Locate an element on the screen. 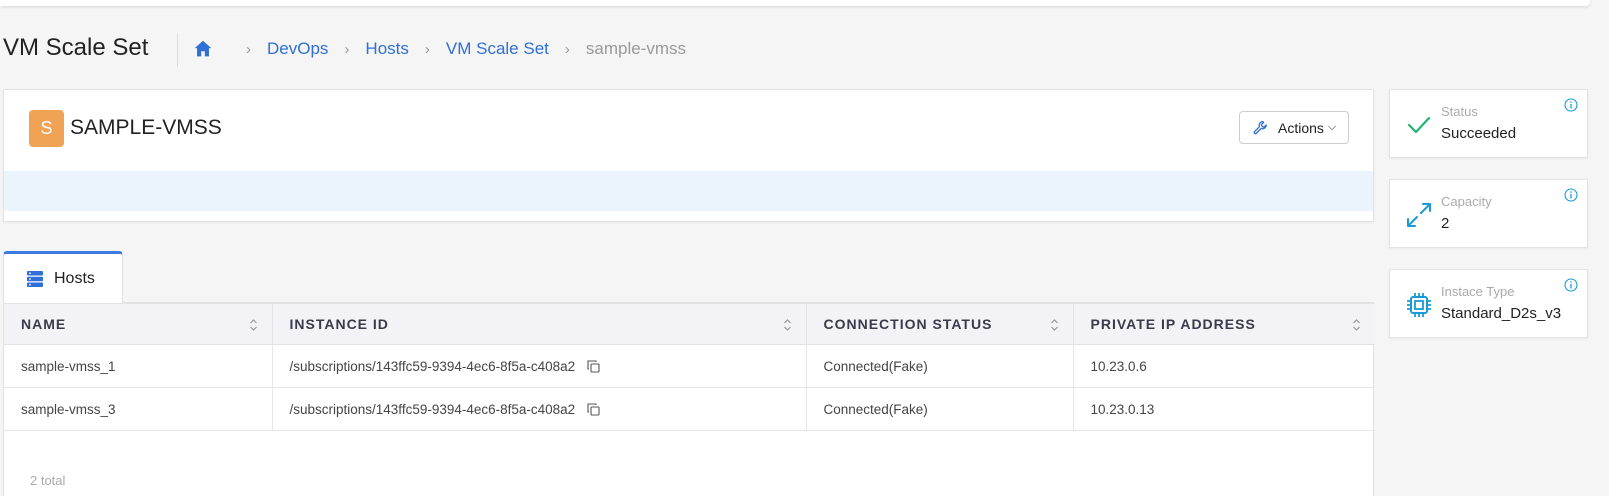  column-header-name: NAME is located at coordinates (138, 324).